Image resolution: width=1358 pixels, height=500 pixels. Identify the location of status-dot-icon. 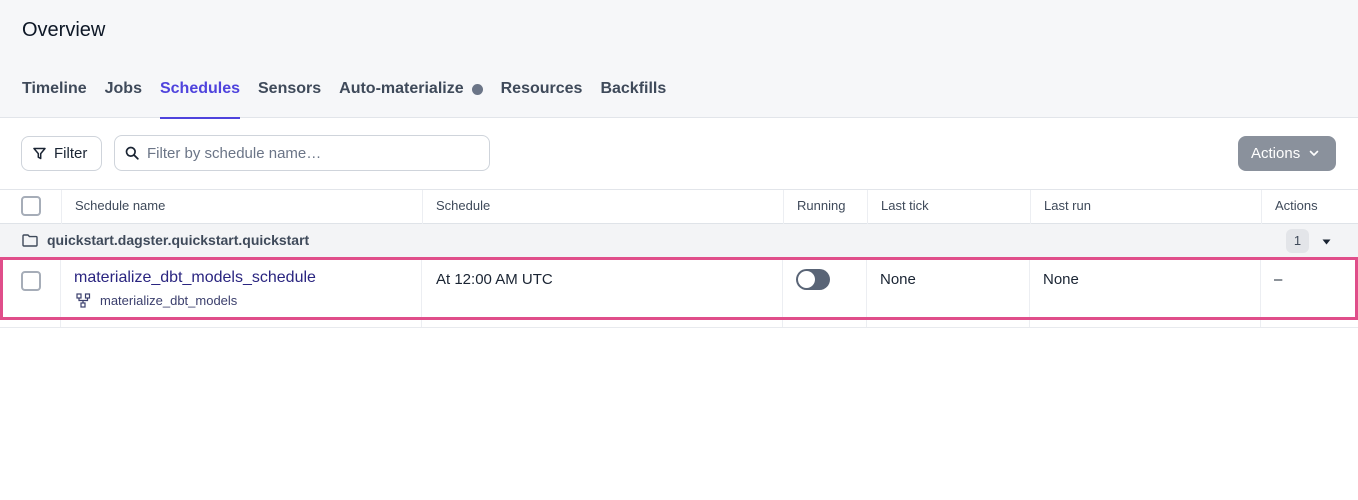
(477, 89).